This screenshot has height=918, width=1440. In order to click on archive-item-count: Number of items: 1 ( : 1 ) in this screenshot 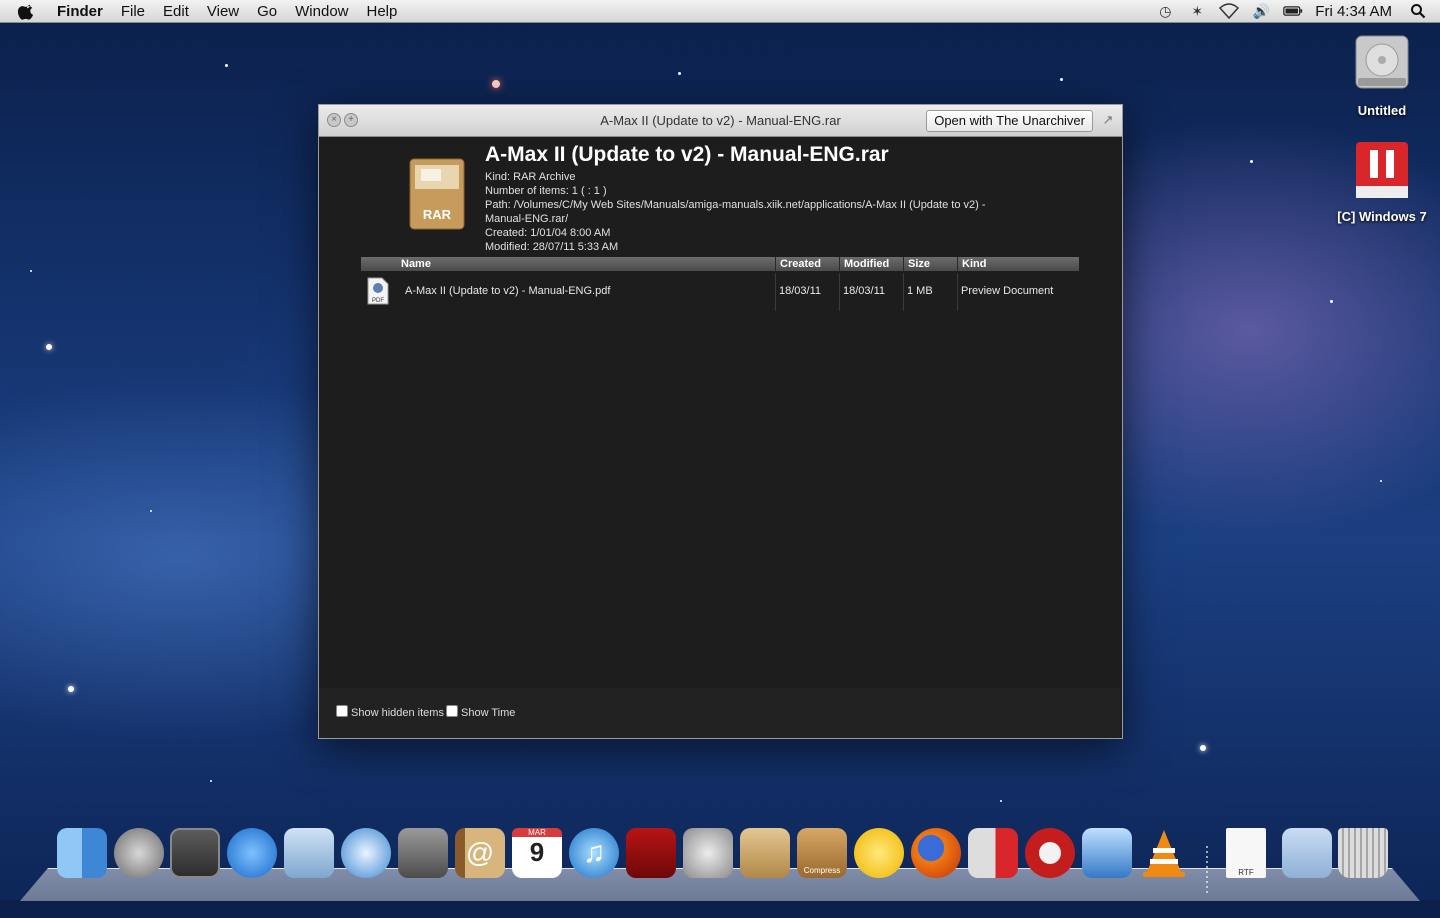, I will do `click(546, 191)`.